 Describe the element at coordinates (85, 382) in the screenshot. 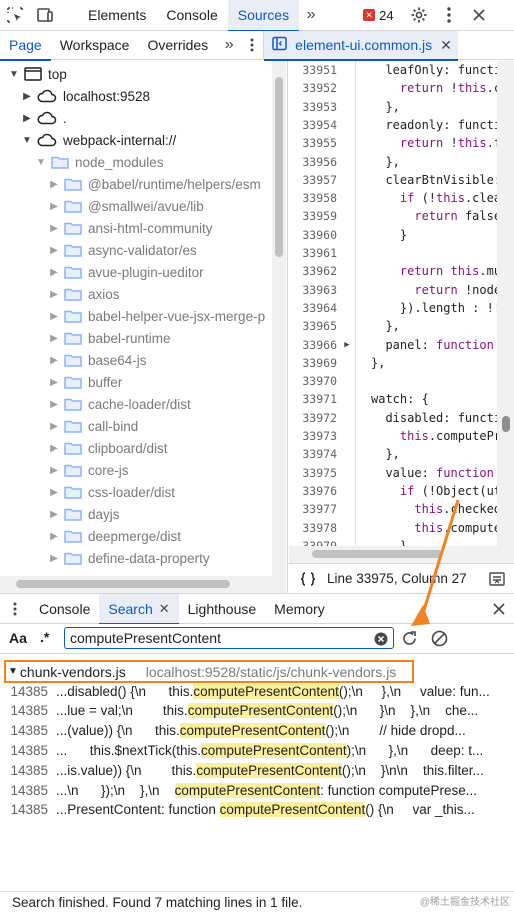

I see `tree-item: ▶ buffer` at that location.